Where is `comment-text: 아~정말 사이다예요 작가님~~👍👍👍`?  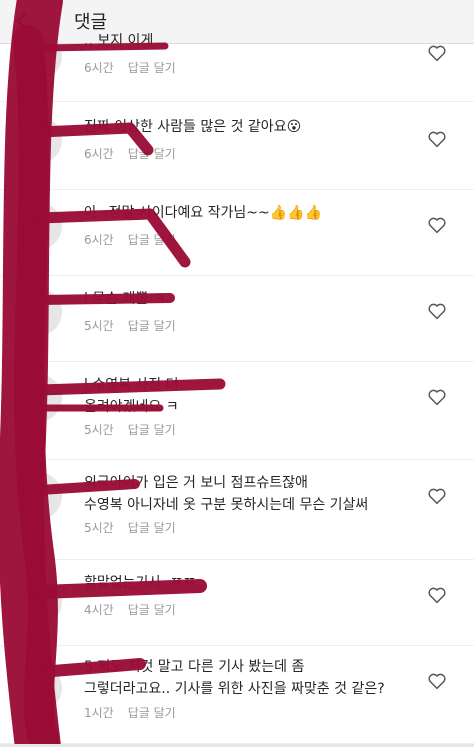
comment-text: 아~정말 사이다예요 작가님~~👍👍👍 is located at coordinates (203, 213).